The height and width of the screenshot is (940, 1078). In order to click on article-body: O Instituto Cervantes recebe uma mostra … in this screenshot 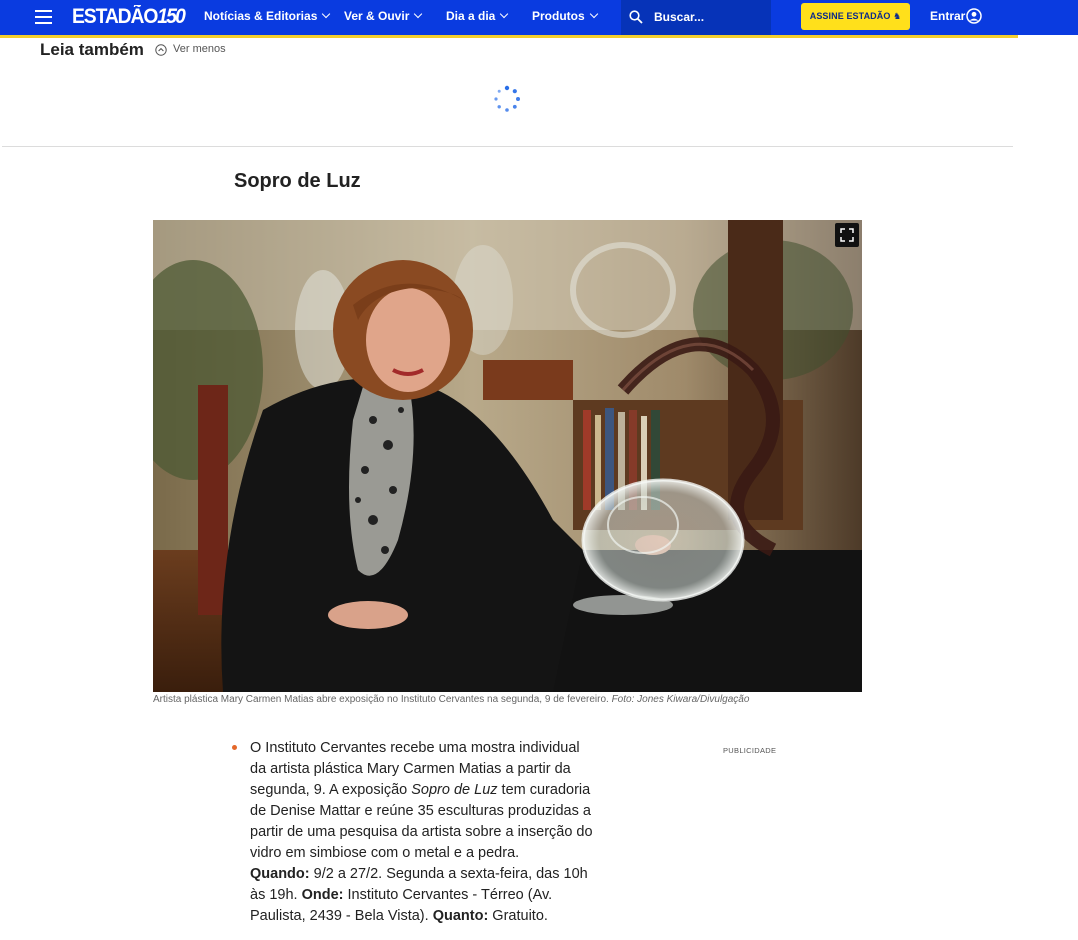, I will do `click(421, 832)`.